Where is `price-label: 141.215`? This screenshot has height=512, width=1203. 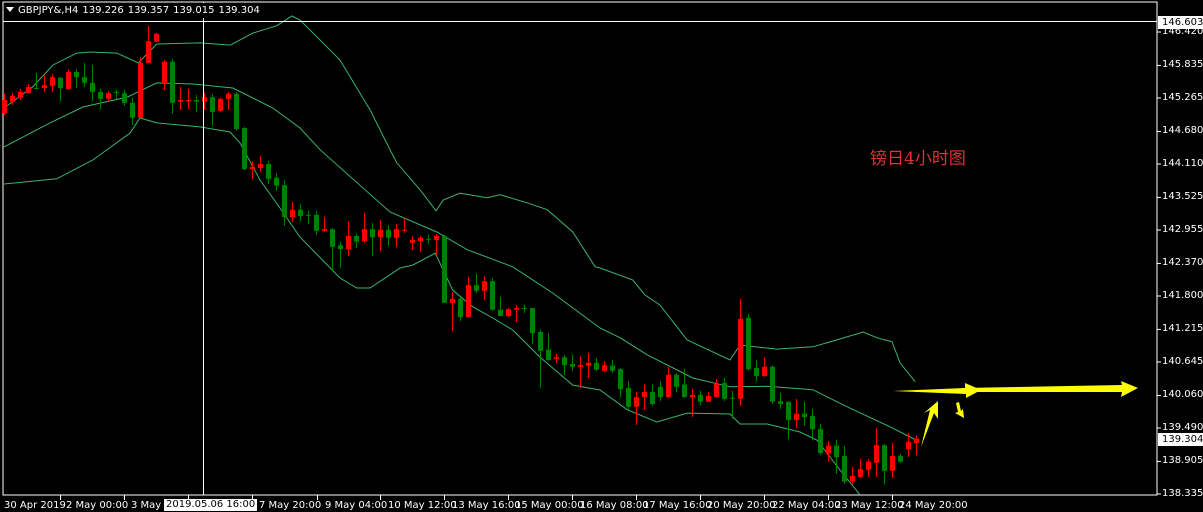
price-label: 141.215 is located at coordinates (1182, 329).